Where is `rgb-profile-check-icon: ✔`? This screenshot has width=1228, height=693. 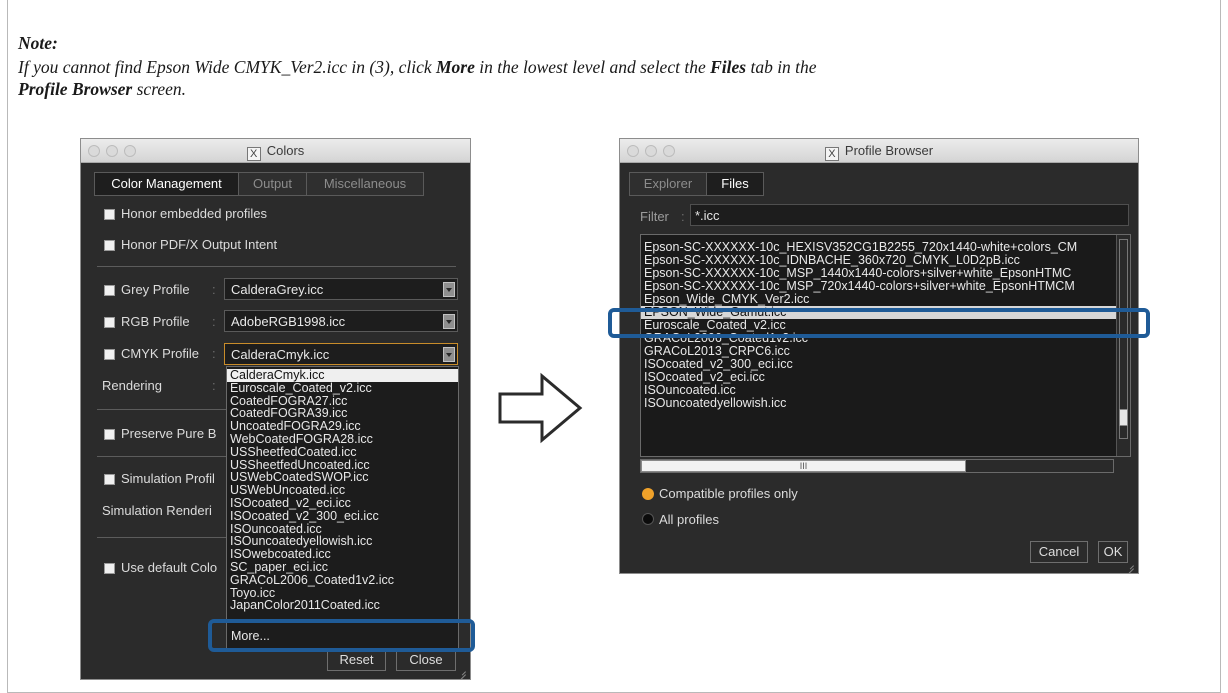
rgb-profile-check-icon: ✔ is located at coordinates (109, 322).